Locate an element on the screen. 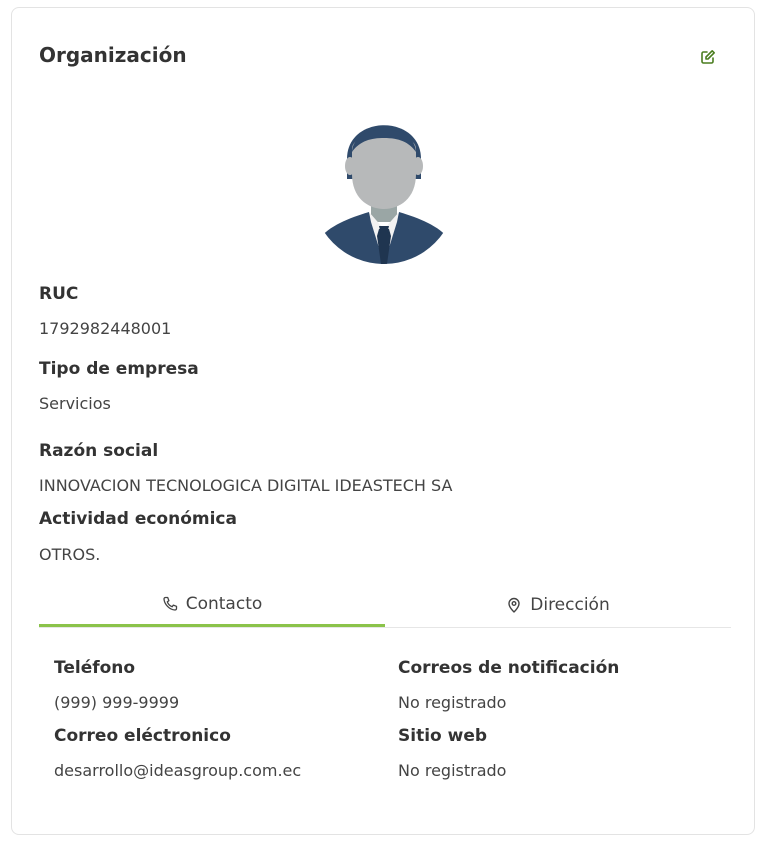 This screenshot has height=845, width=760. tab-contacto: Contacto is located at coordinates (212, 605).